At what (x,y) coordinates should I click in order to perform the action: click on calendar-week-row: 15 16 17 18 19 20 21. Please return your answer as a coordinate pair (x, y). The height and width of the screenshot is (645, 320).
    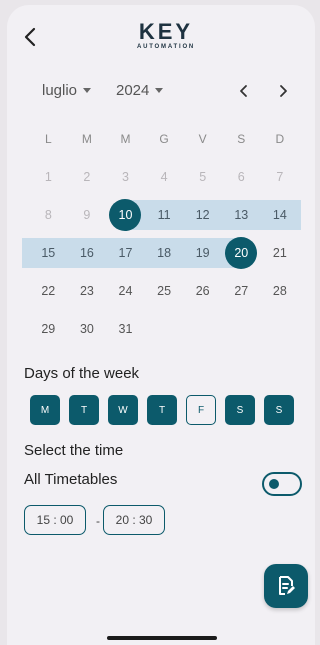
    Looking at the image, I should click on (164, 253).